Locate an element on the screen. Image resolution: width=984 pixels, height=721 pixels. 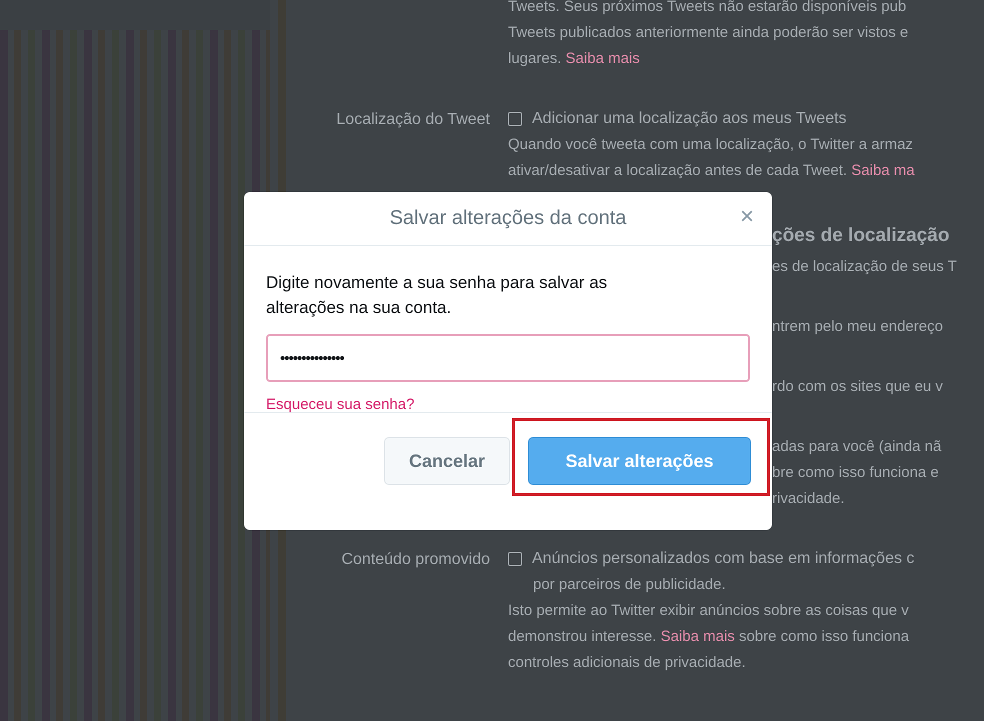
description-text: lugares. Saiba mais is located at coordinates (574, 59).